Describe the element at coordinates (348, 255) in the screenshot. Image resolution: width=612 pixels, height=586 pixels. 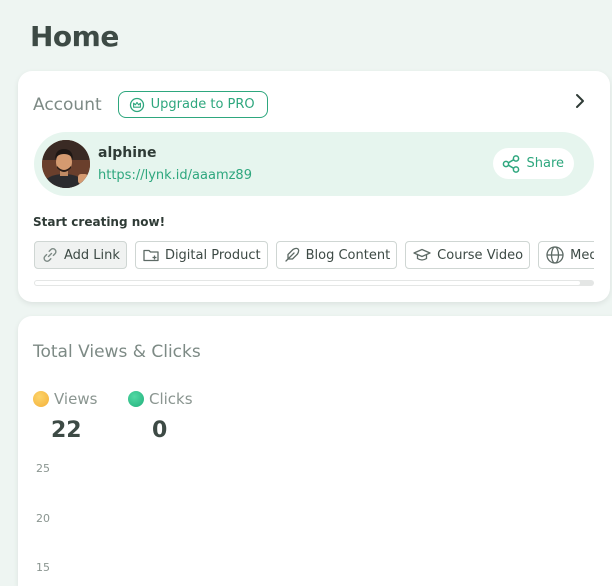
I see `chip-label: Blog Content` at that location.